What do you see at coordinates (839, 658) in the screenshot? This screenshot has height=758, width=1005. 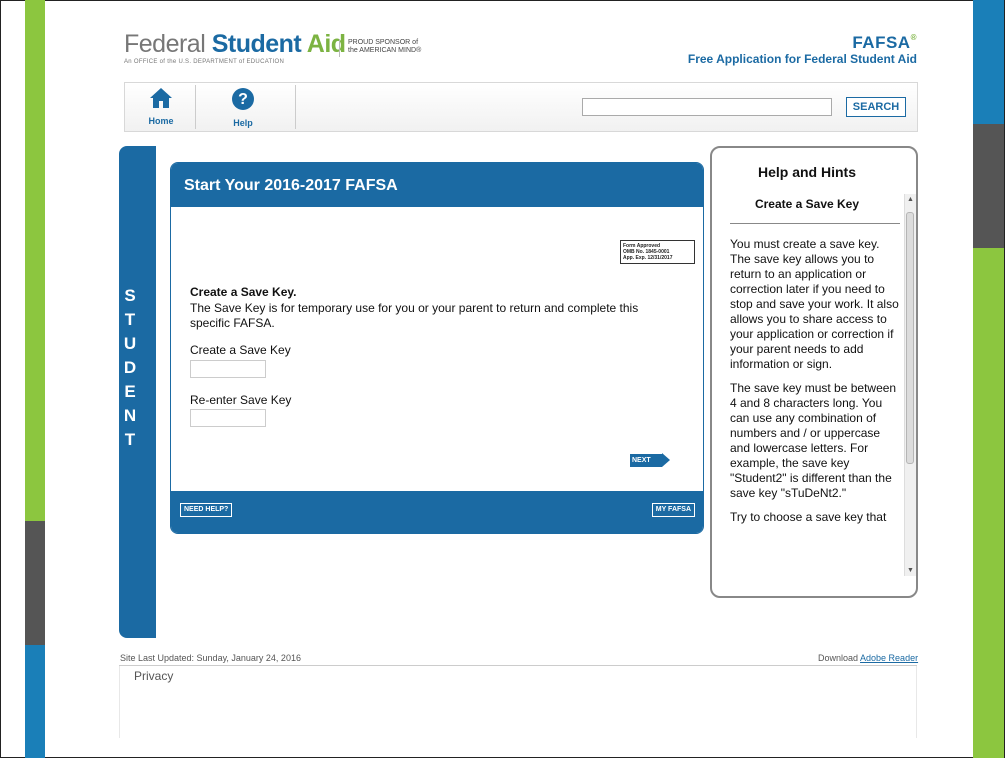 I see `download-prefix: Download` at bounding box center [839, 658].